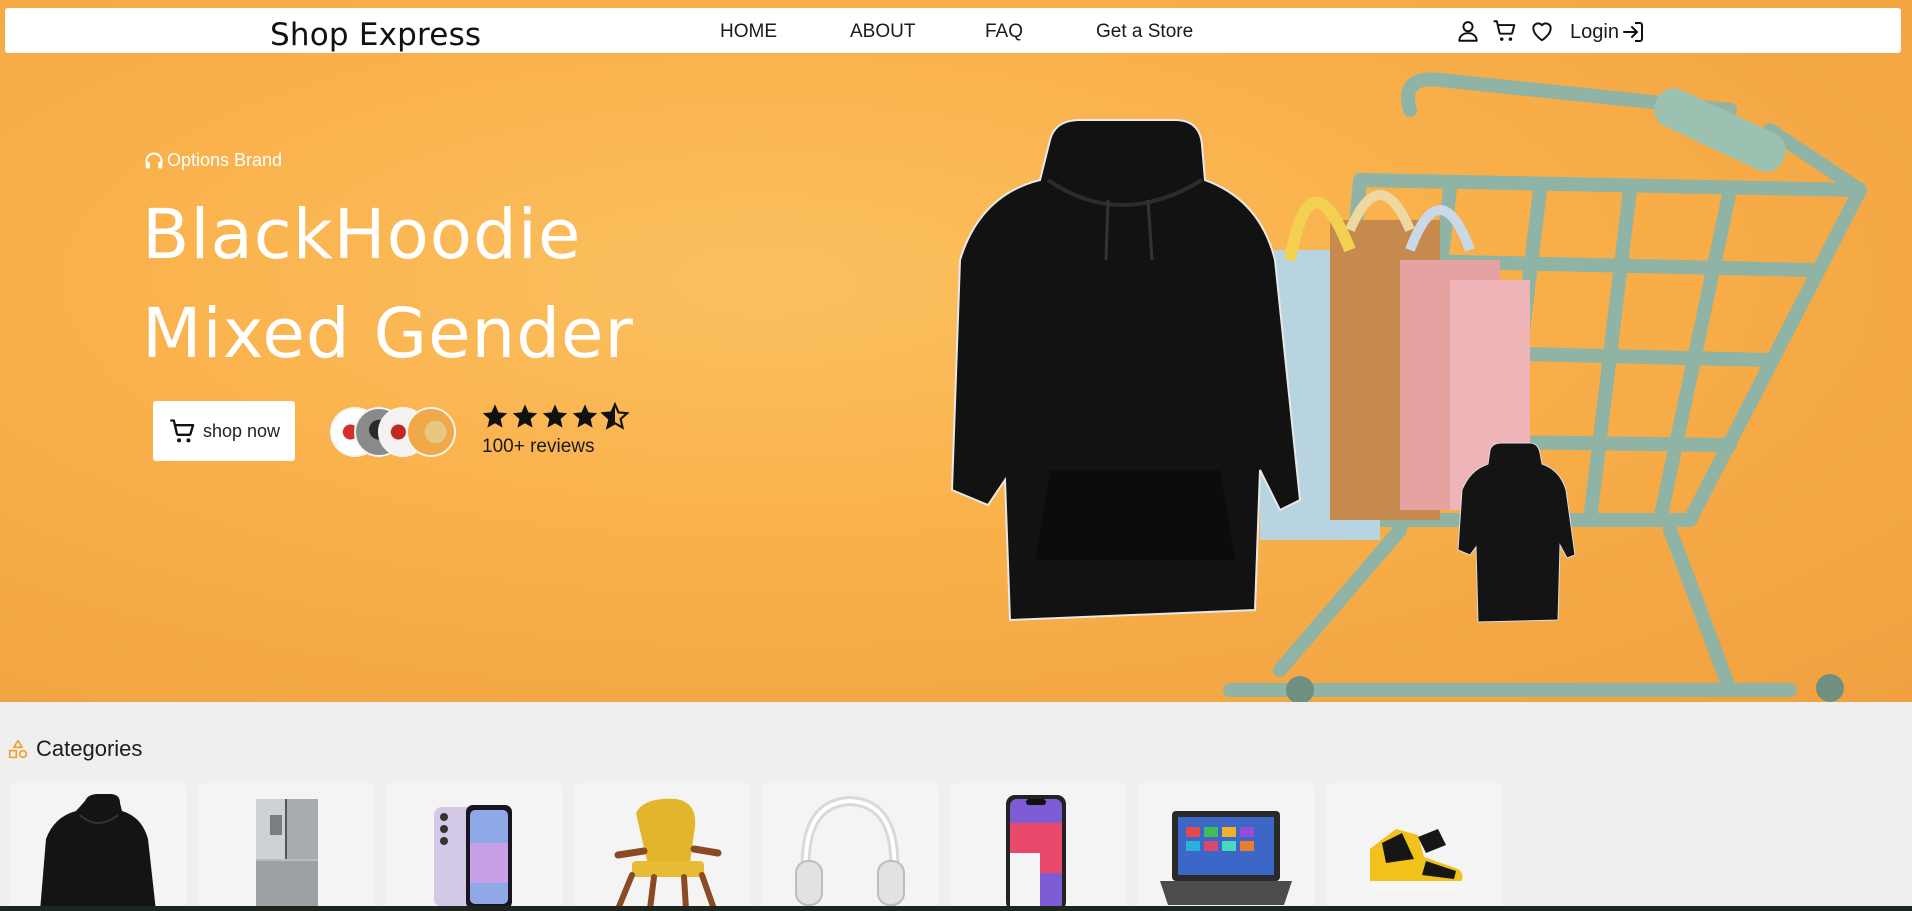  What do you see at coordinates (388, 334) in the screenshot?
I see `hero-headline-line2: Mixed Gender` at bounding box center [388, 334].